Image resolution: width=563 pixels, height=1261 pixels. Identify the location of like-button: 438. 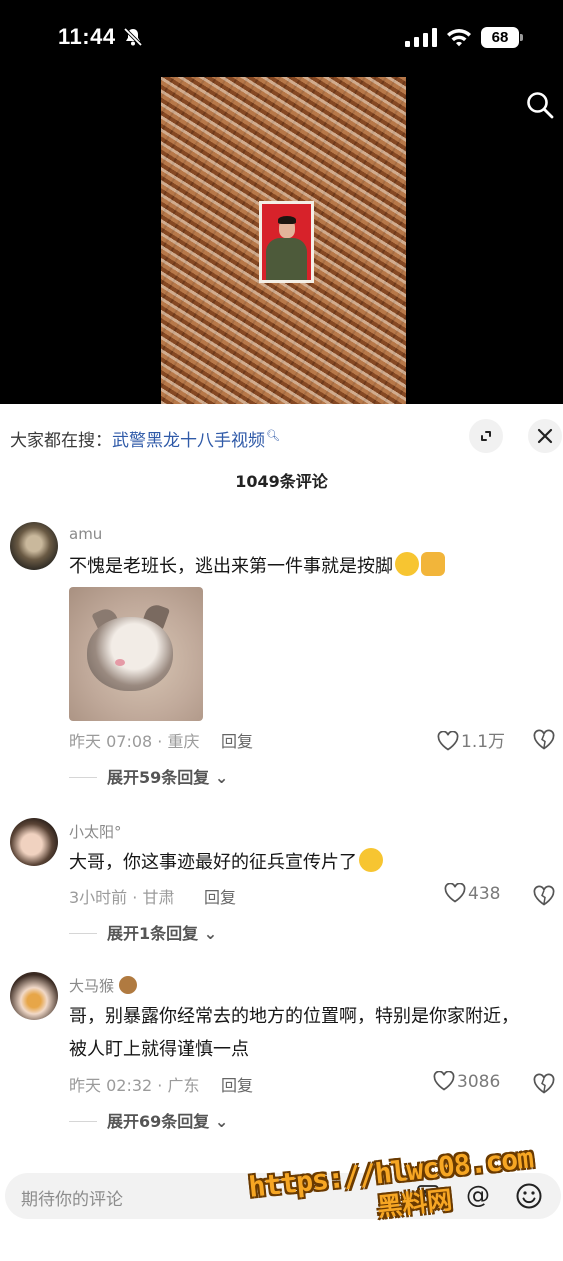
(472, 893).